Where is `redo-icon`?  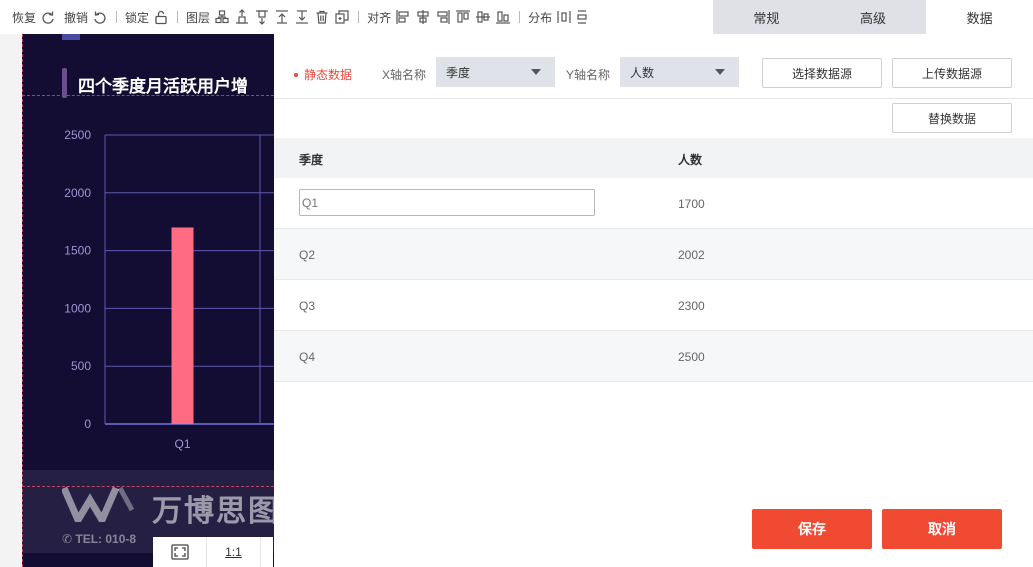 redo-icon is located at coordinates (48, 17).